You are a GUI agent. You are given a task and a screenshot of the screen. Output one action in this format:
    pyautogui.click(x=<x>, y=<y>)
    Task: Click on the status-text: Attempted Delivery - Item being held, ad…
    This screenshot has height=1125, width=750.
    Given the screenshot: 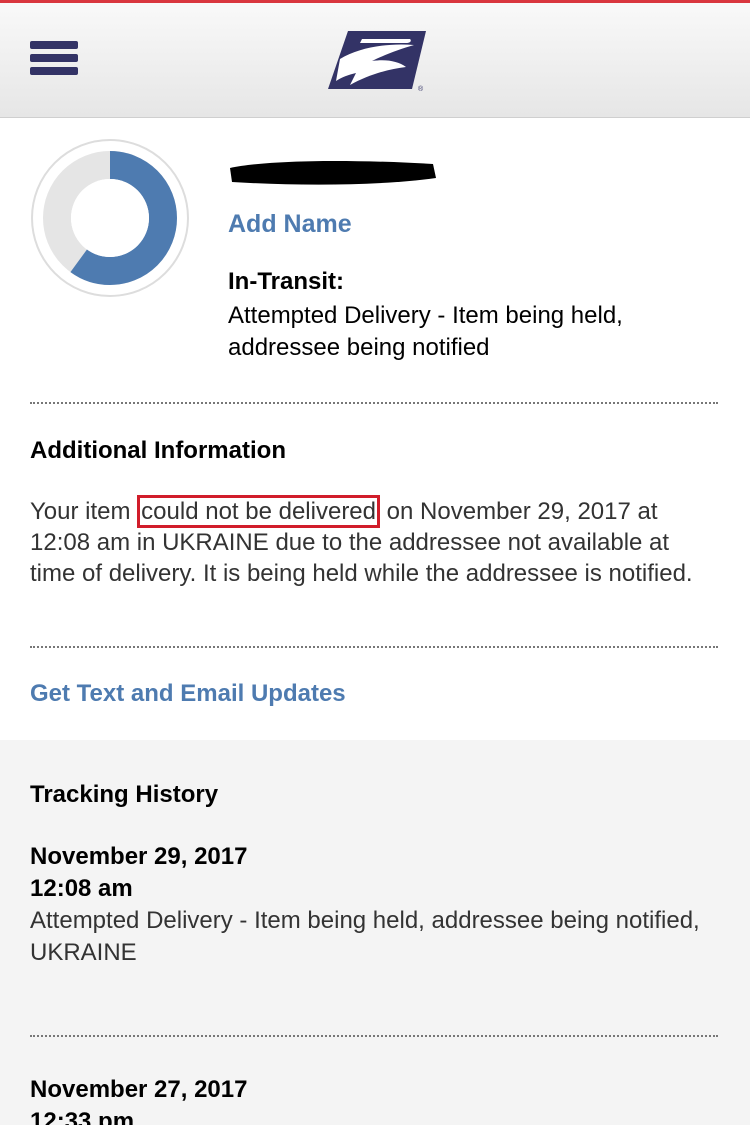 What is the action you would take?
    pyautogui.click(x=425, y=331)
    